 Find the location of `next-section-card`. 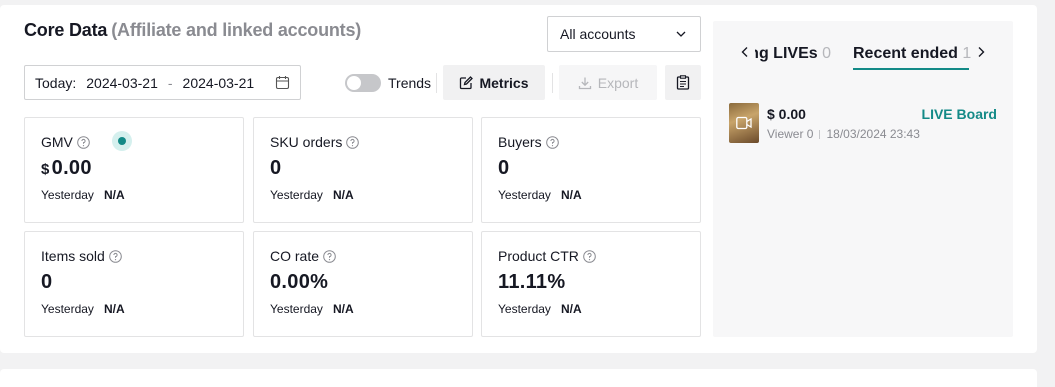

next-section-card is located at coordinates (518, 378).